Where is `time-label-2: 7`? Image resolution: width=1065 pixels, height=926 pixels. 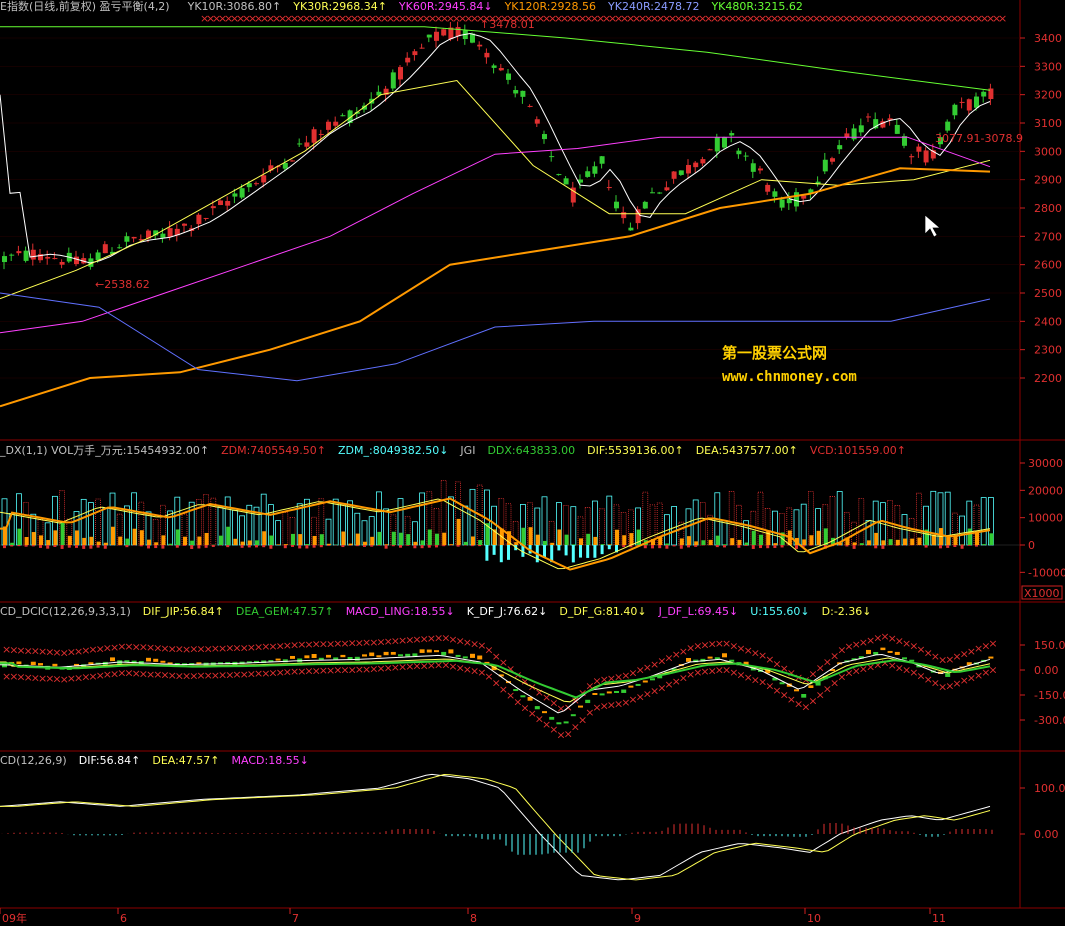 time-label-2: 7 is located at coordinates (295, 918).